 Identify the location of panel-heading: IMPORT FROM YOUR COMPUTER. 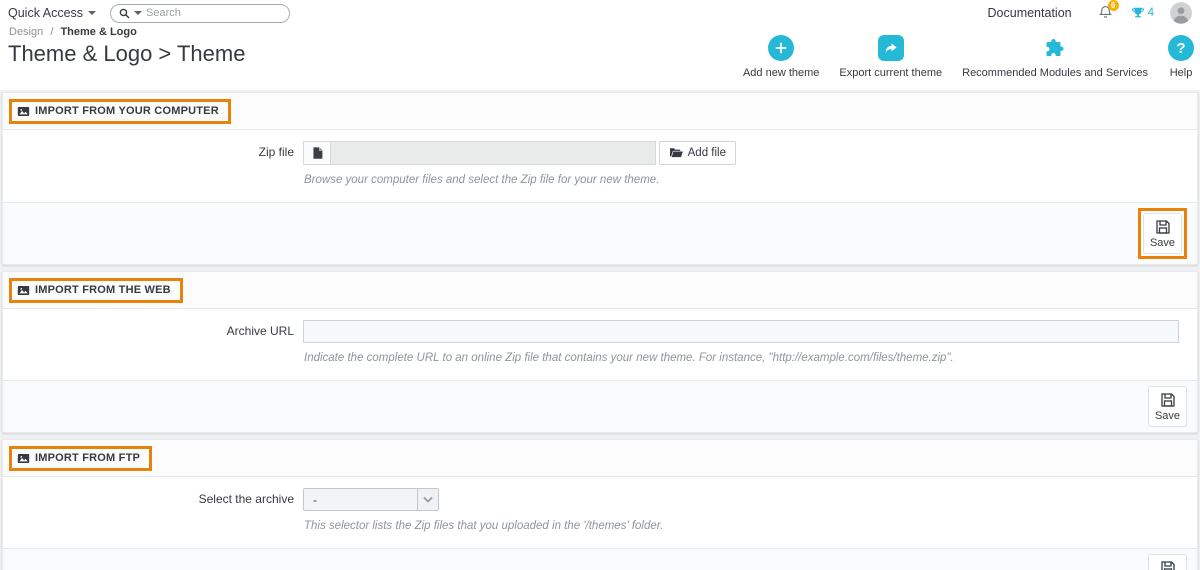
(600, 111).